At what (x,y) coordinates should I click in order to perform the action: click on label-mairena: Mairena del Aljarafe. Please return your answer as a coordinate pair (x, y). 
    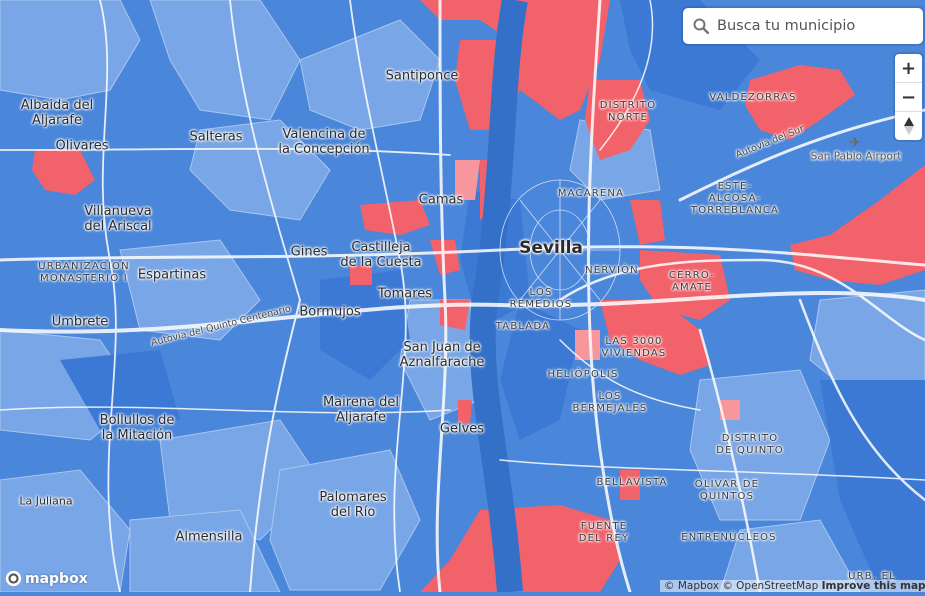
    Looking at the image, I should click on (361, 410).